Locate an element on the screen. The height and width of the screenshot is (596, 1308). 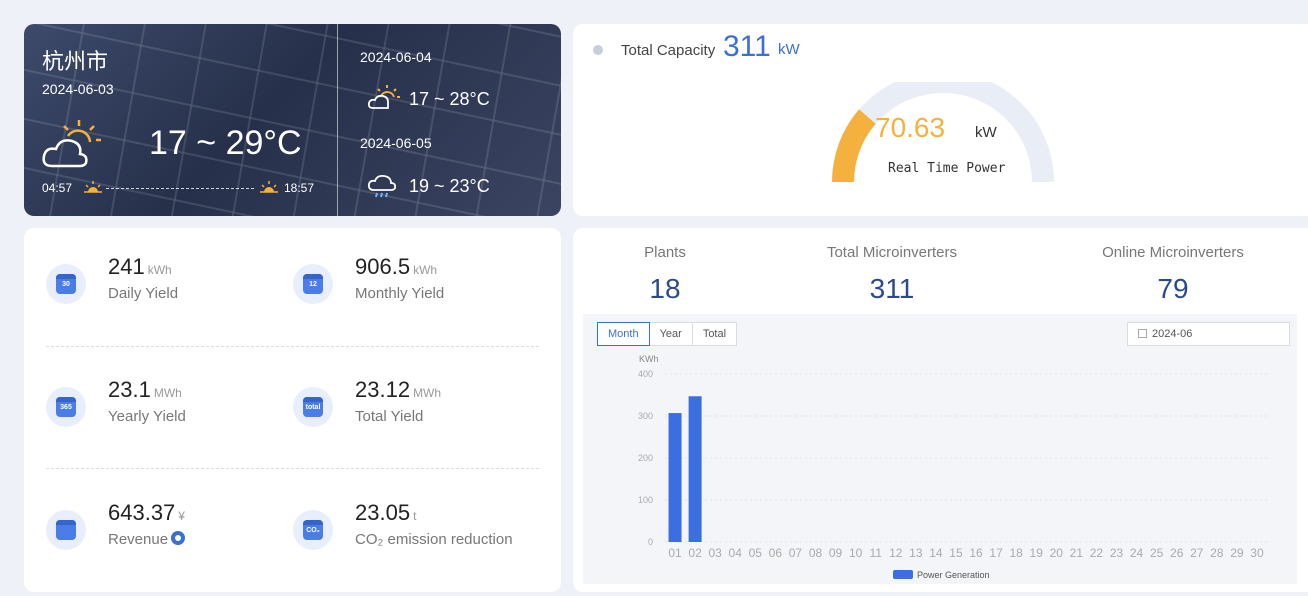
x-tick-label: 22 is located at coordinates (1097, 553).